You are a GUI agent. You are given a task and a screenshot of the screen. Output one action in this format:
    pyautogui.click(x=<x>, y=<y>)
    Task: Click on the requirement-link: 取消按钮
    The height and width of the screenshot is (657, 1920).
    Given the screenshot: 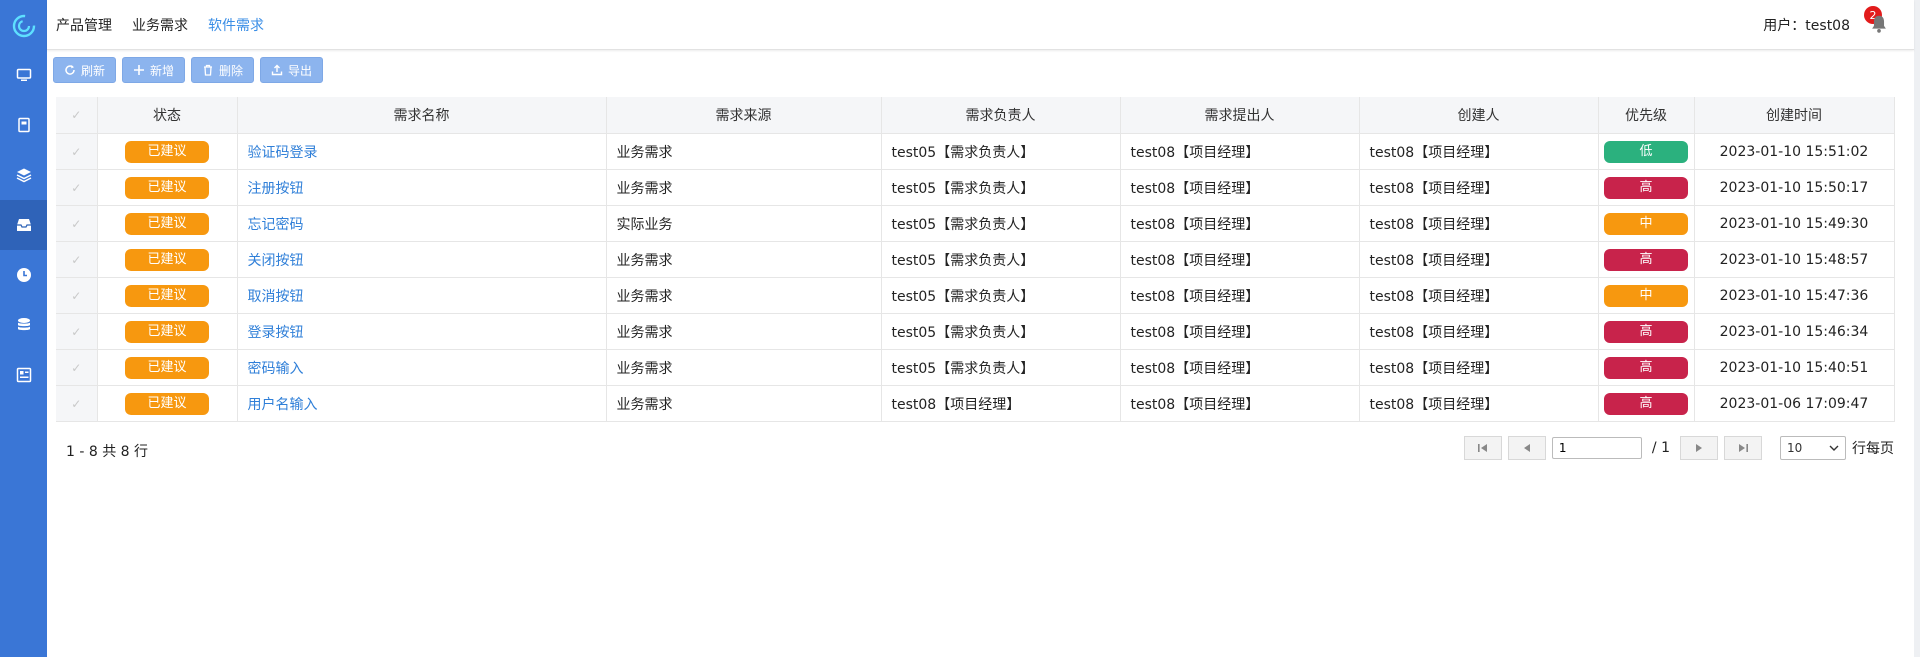 What is the action you would take?
    pyautogui.click(x=276, y=297)
    